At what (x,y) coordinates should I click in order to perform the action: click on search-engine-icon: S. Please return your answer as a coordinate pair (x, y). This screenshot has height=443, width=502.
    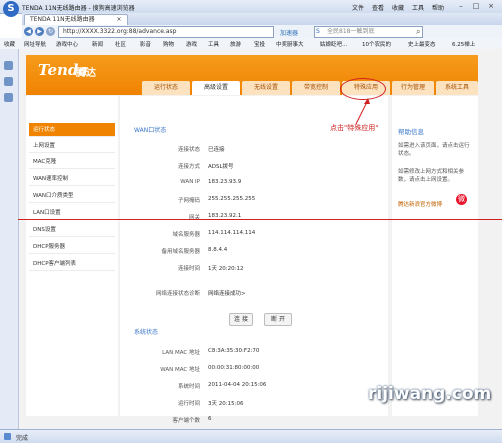
    Looking at the image, I should click on (318, 31).